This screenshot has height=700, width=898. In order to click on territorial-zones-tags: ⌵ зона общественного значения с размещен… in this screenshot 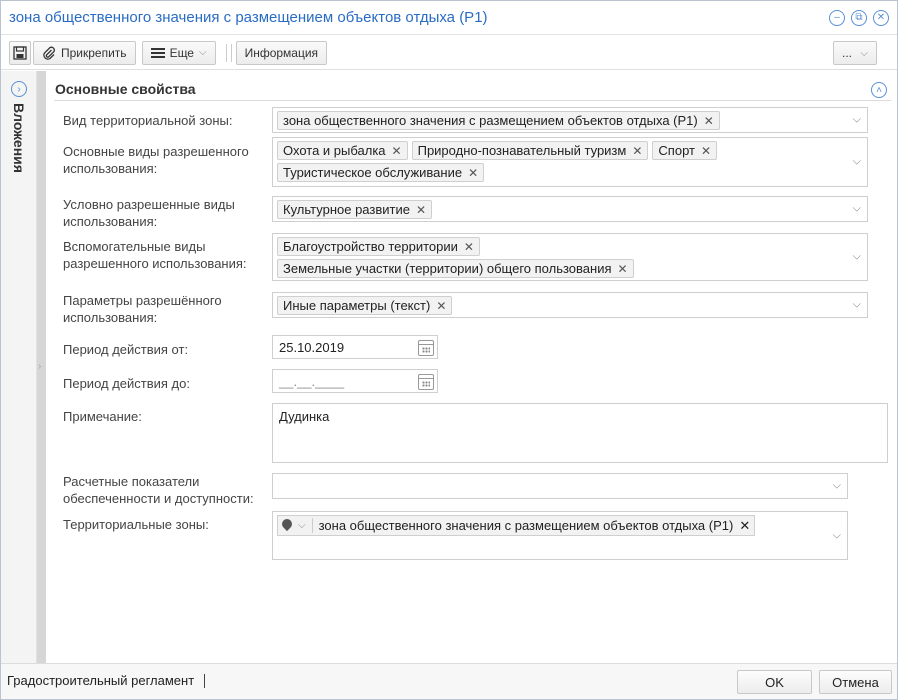, I will do `click(551, 525)`.